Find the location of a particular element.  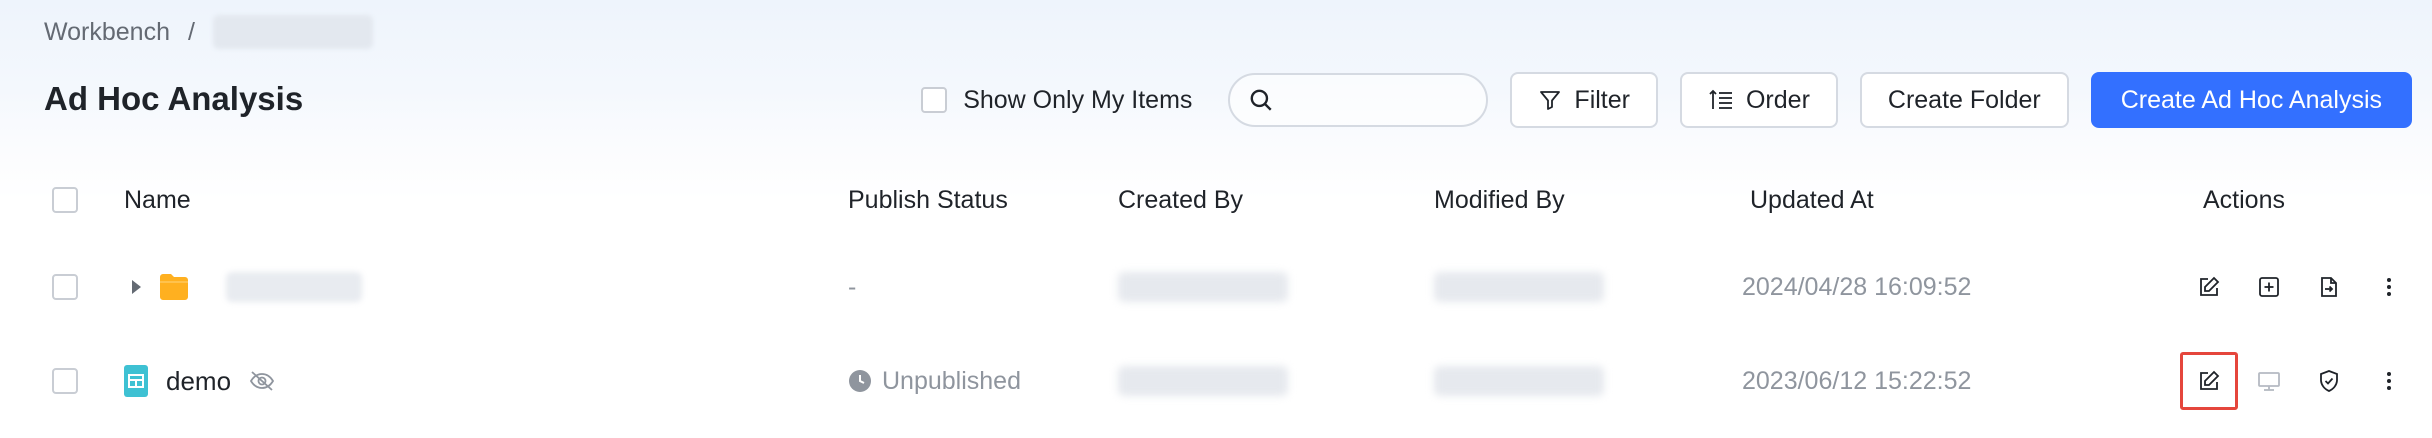

breadcrumb: Workbench / is located at coordinates (208, 32).